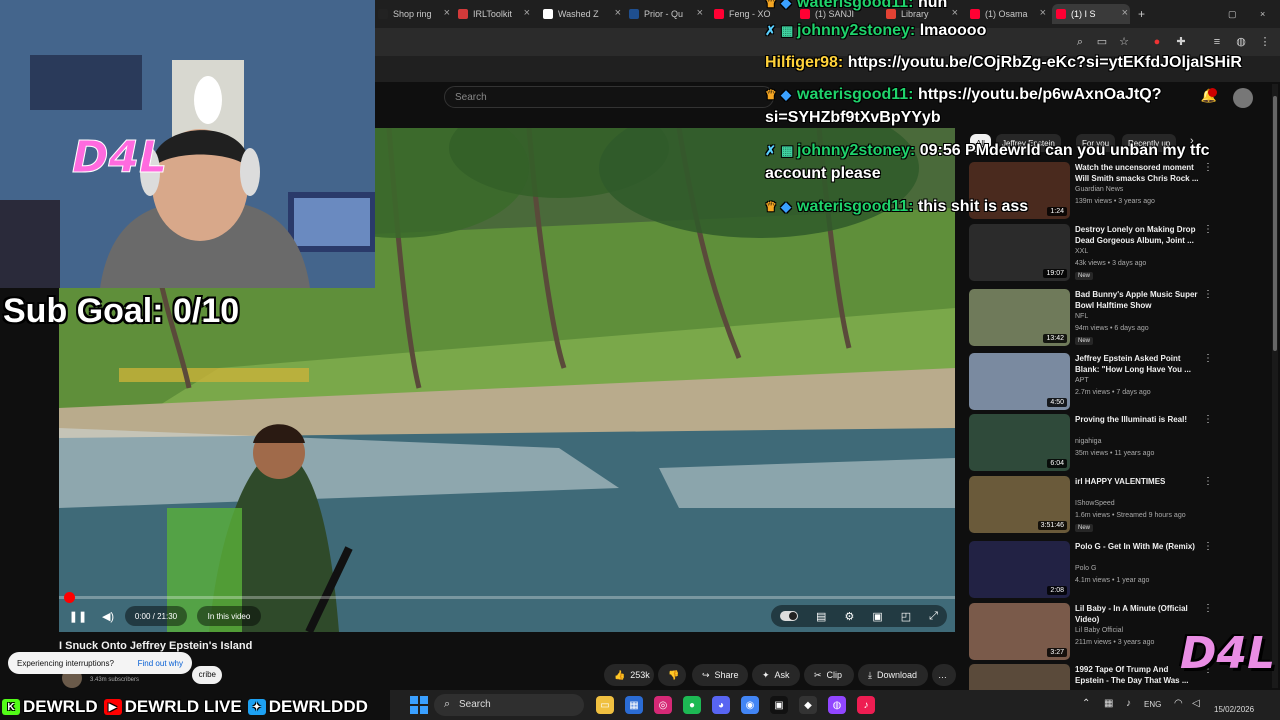 The image size is (1280, 720). I want to click on video-thumbnail: 3:51:46, so click(1019, 504).